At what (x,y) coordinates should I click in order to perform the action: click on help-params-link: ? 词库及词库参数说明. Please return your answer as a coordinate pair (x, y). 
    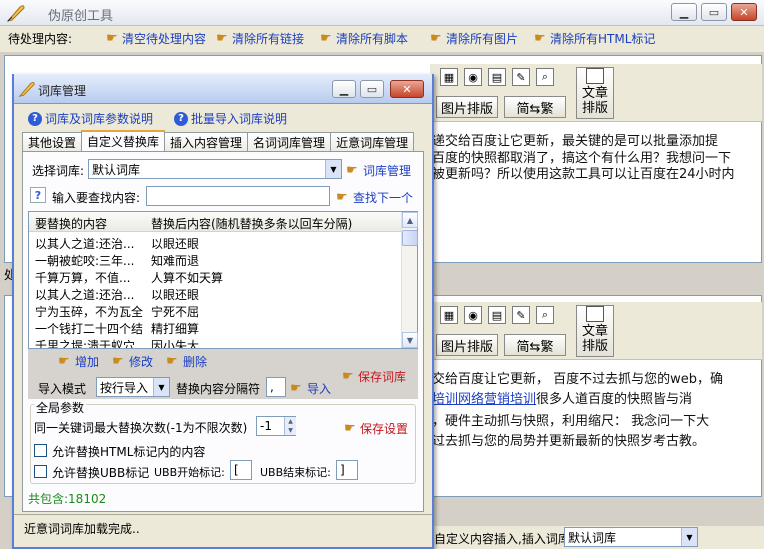
    Looking at the image, I should click on (90, 118).